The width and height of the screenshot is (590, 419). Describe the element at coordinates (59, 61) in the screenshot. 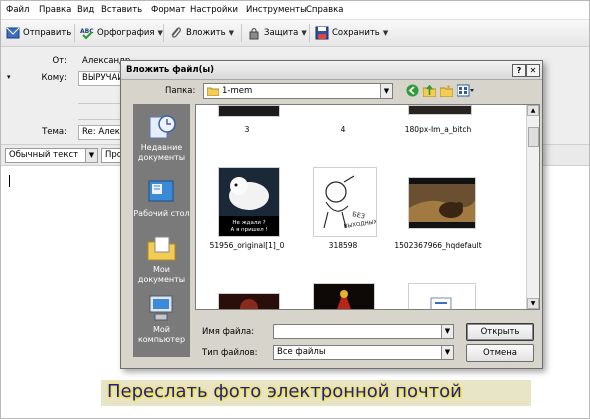

I see `from-label: От:` at that location.